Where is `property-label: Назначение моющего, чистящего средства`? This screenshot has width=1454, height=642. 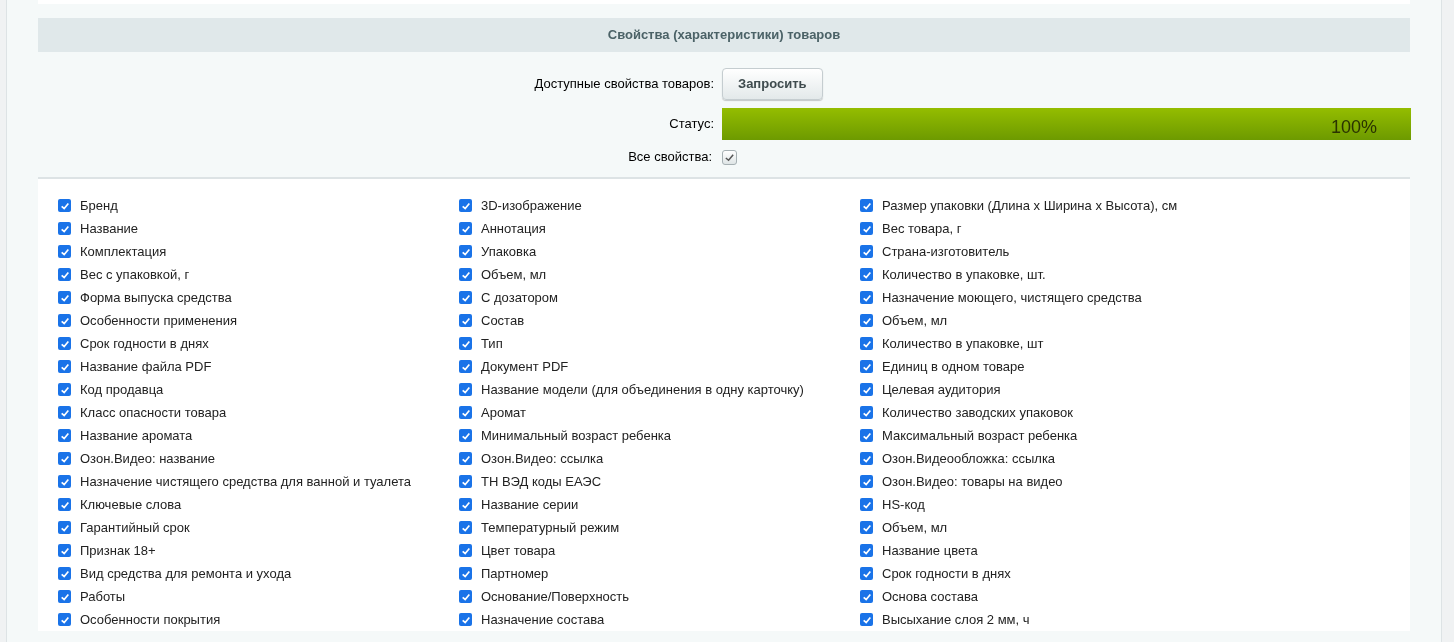
property-label: Назначение моющего, чистящего средства is located at coordinates (1012, 297).